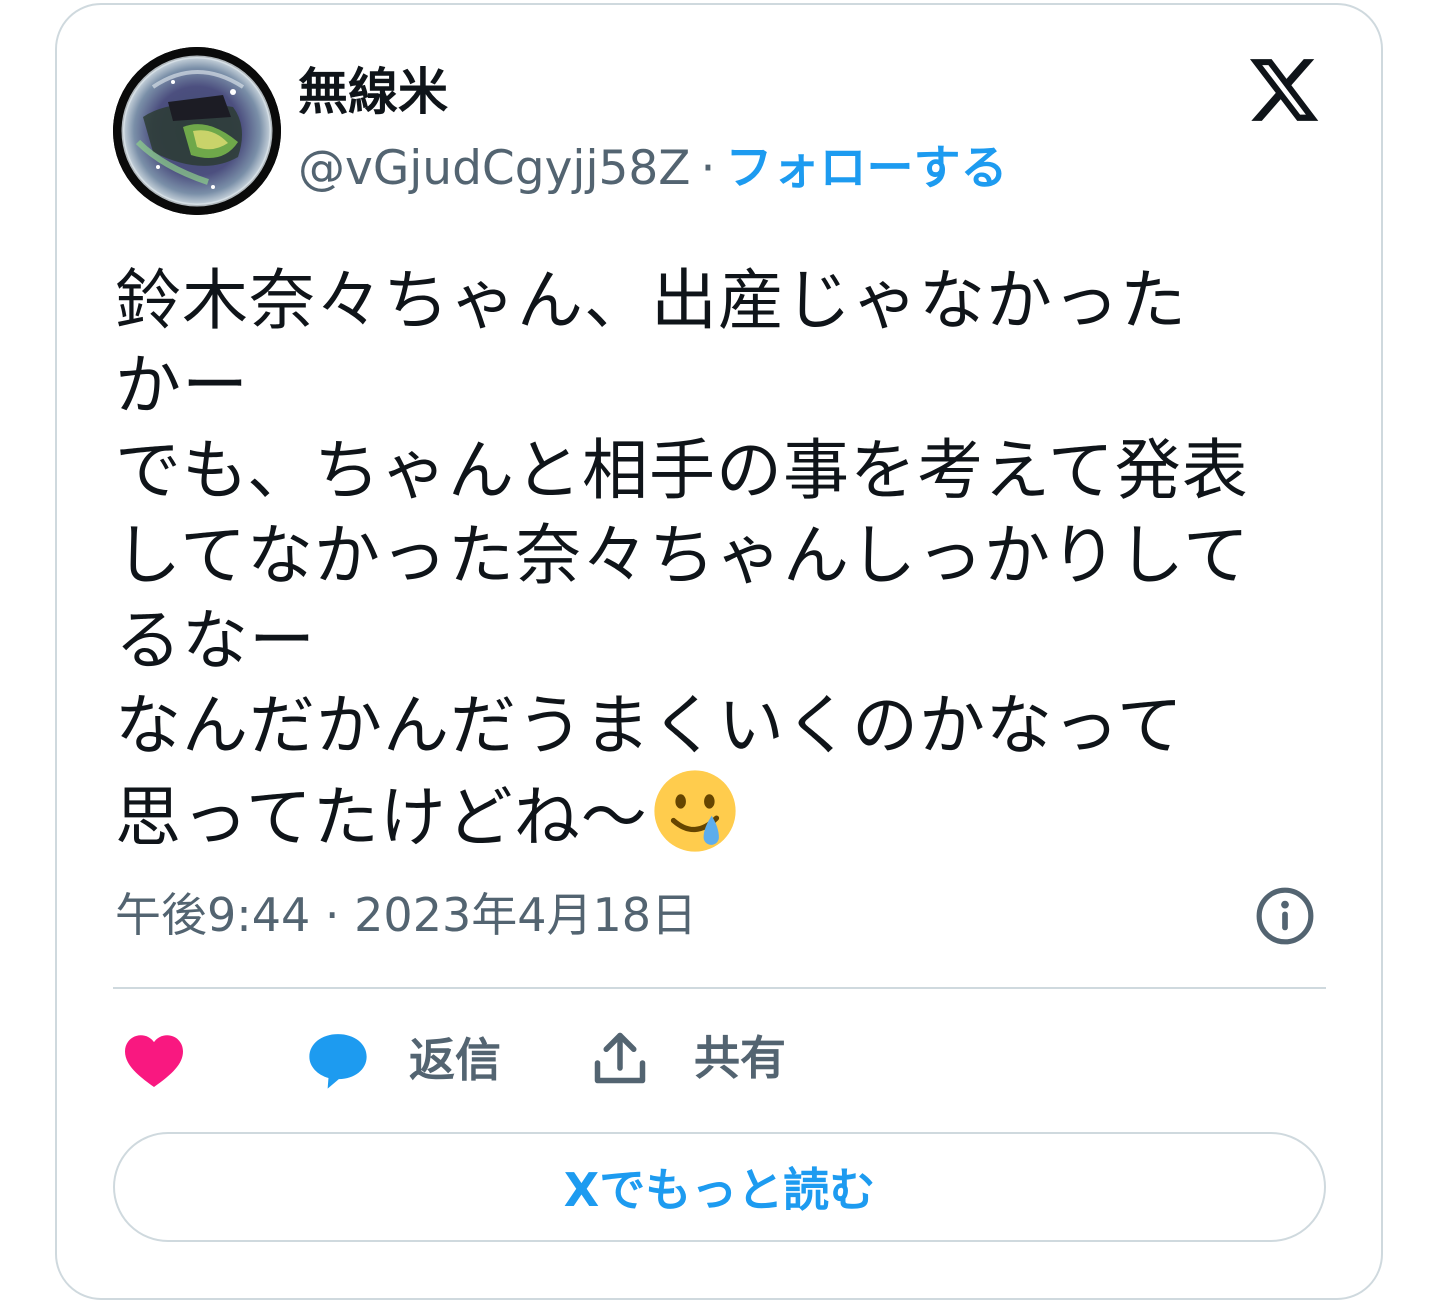 This screenshot has height=1304, width=1440. I want to click on tweet-line: かー, so click(182, 385).